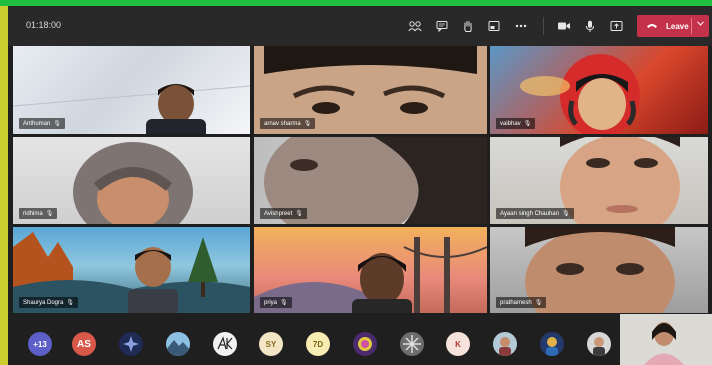  Describe the element at coordinates (370, 90) in the screenshot. I see `video-tile: arnav sharma 🎙` at that location.